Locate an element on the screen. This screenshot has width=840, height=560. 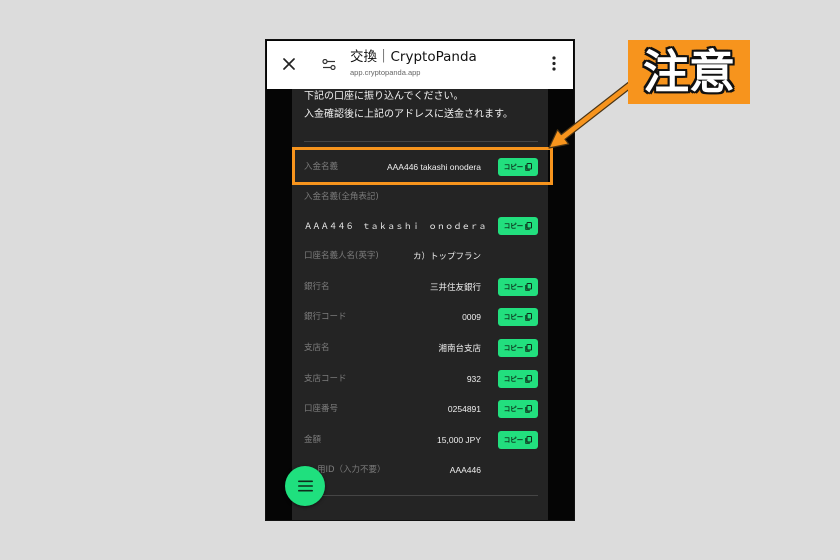
row-label: 支店コード is located at coordinates (325, 379).